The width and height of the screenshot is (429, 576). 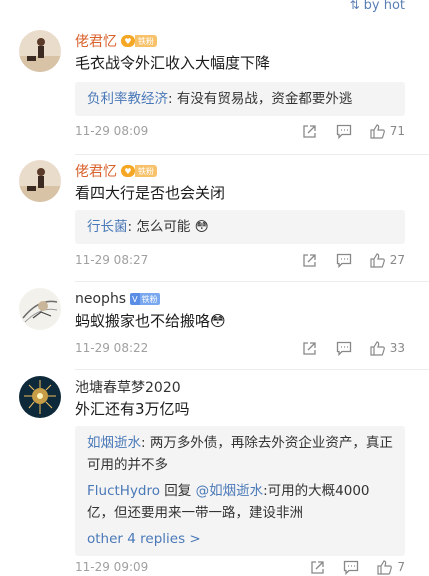 What do you see at coordinates (123, 491) in the screenshot?
I see `reply-username: FluctHydro` at bounding box center [123, 491].